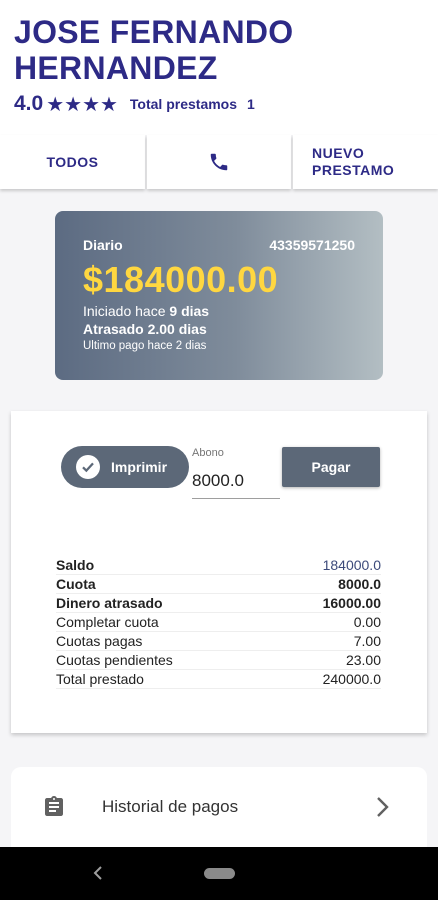 This screenshot has width=438, height=900. What do you see at coordinates (351, 565) in the screenshot?
I see `summary-value: 184000.0` at bounding box center [351, 565].